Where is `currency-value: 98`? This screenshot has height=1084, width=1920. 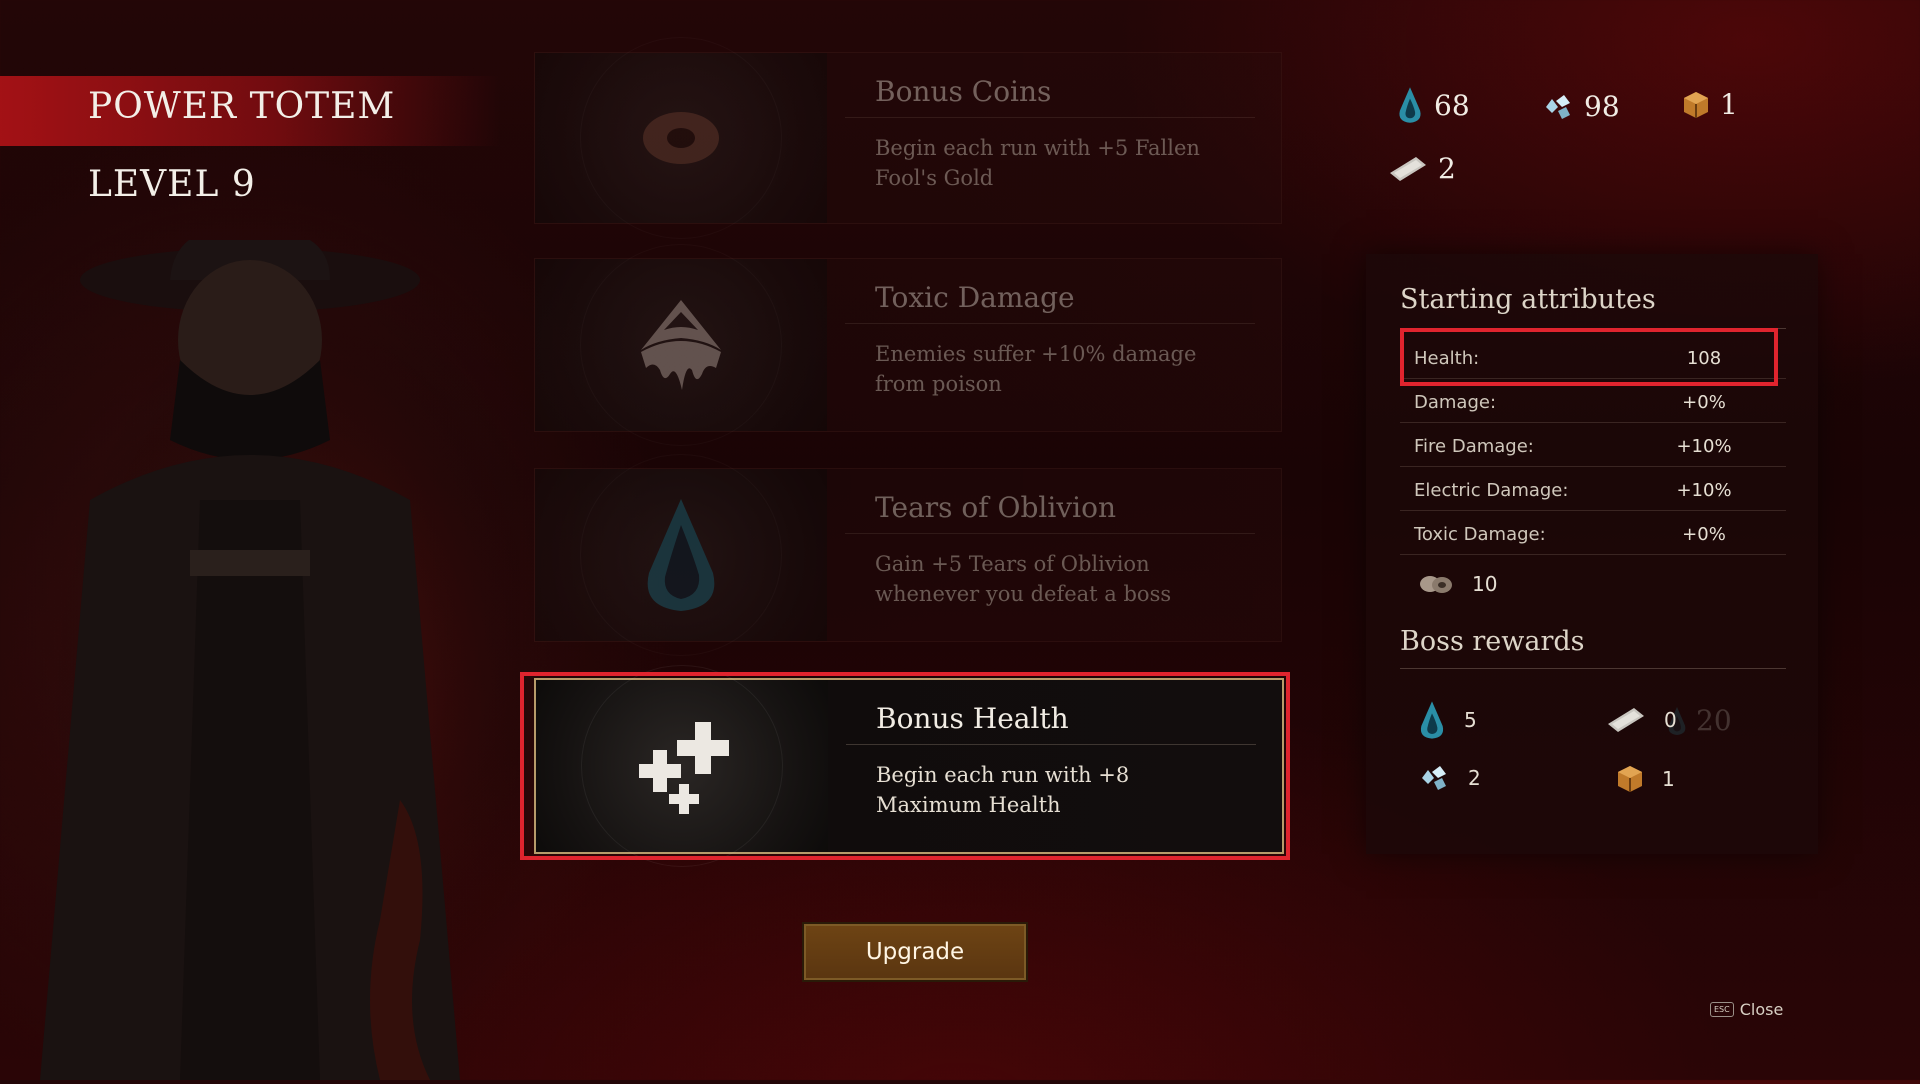
currency-value: 98 is located at coordinates (1602, 106).